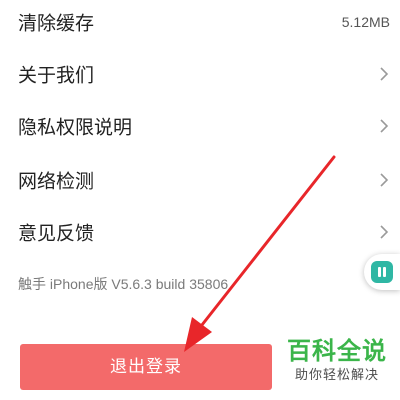 The height and width of the screenshot is (400, 400). What do you see at coordinates (123, 284) in the screenshot?
I see `app-version-text: 触手 iPhone版 V5.6.3 build 35806` at bounding box center [123, 284].